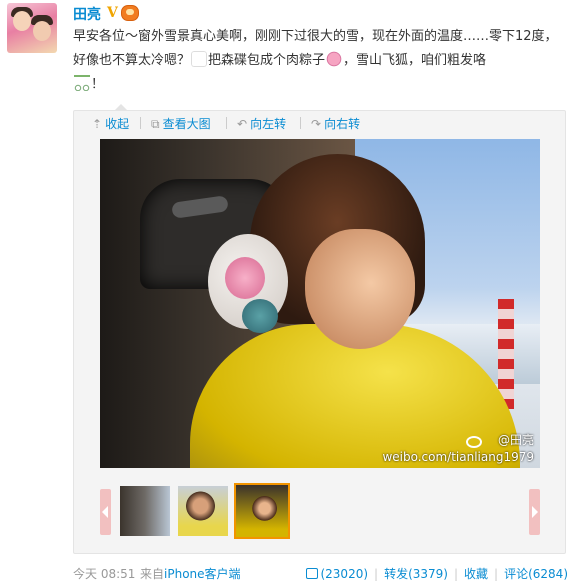  Describe the element at coordinates (534, 512) in the screenshot. I see `next-arrow-icon` at that location.